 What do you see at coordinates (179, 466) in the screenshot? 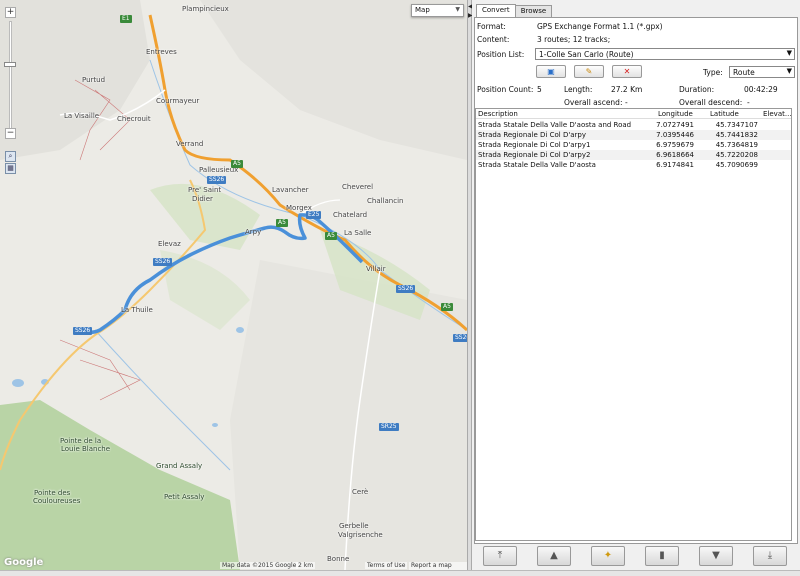
I see `place-label: Grand Assaly` at bounding box center [179, 466].